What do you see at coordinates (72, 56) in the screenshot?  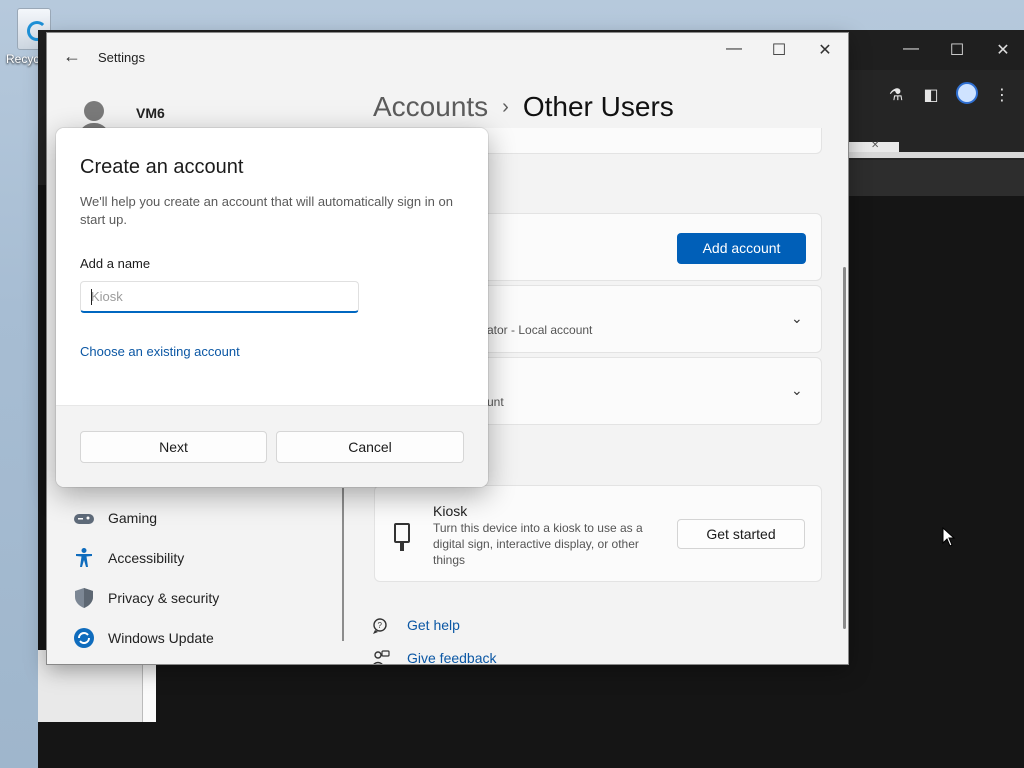 I see `back-arrow-icon: ←` at bounding box center [72, 56].